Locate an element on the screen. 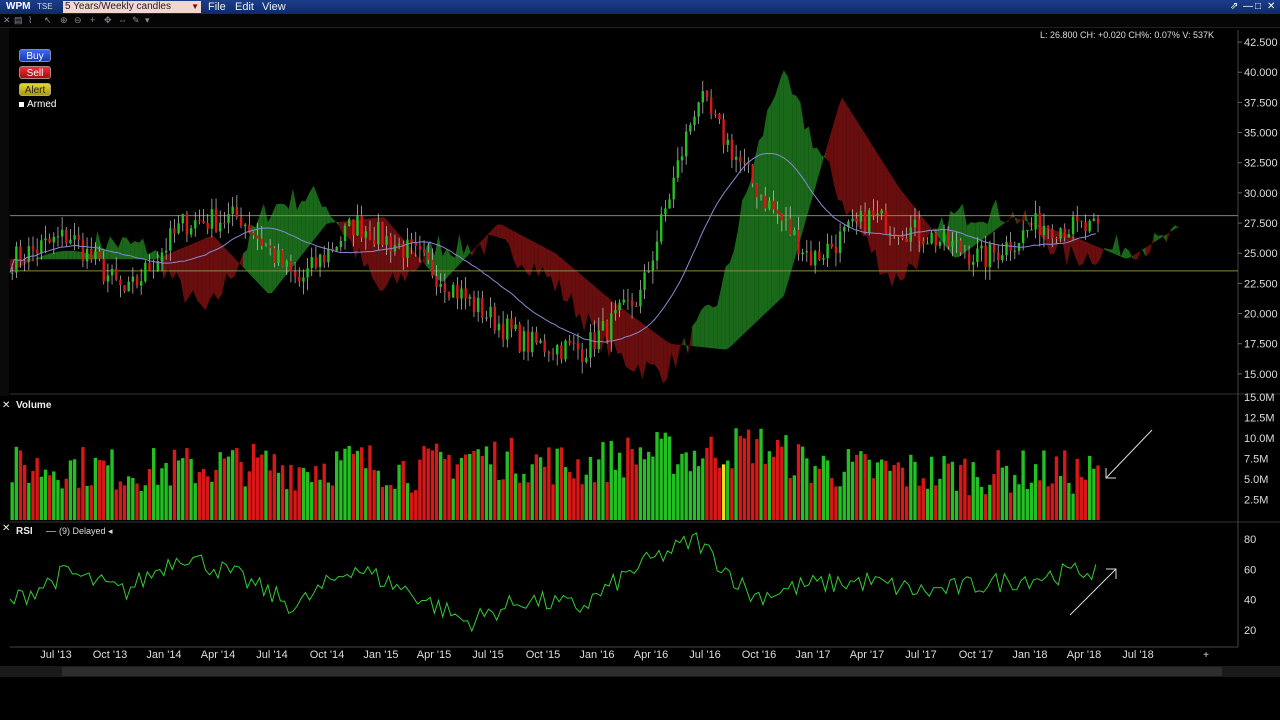  volume-close-icon: ✕ is located at coordinates (6, 405).